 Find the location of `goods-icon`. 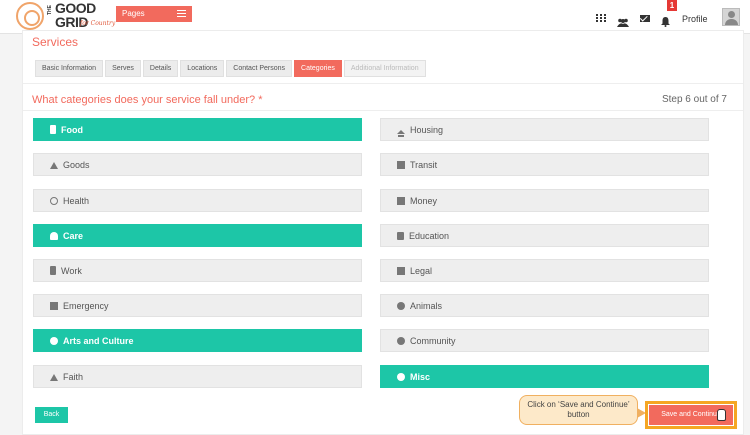

goods-icon is located at coordinates (54, 165).